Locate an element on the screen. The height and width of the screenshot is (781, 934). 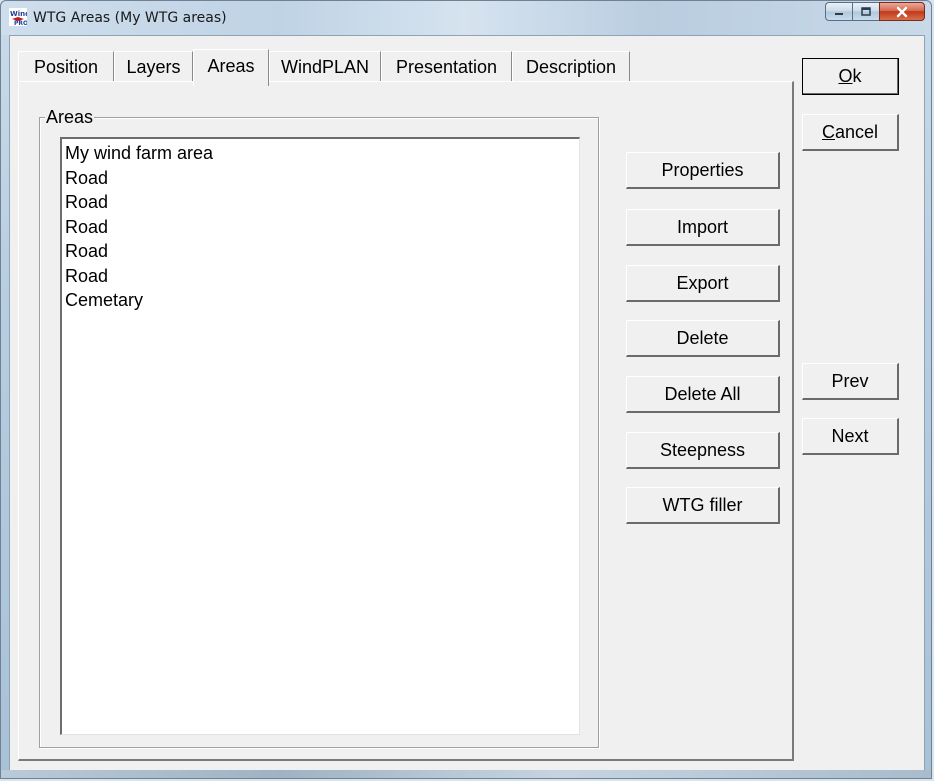
ok-button: Ok is located at coordinates (850, 76).